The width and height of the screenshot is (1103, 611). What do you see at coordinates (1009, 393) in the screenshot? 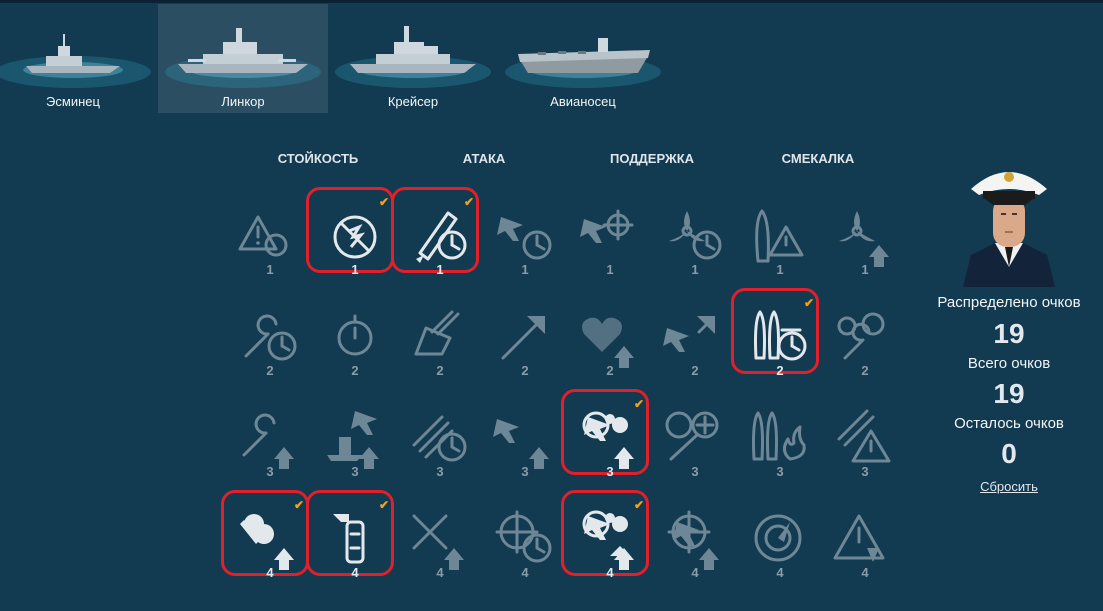
I see `total-points-value: 19` at bounding box center [1009, 393].